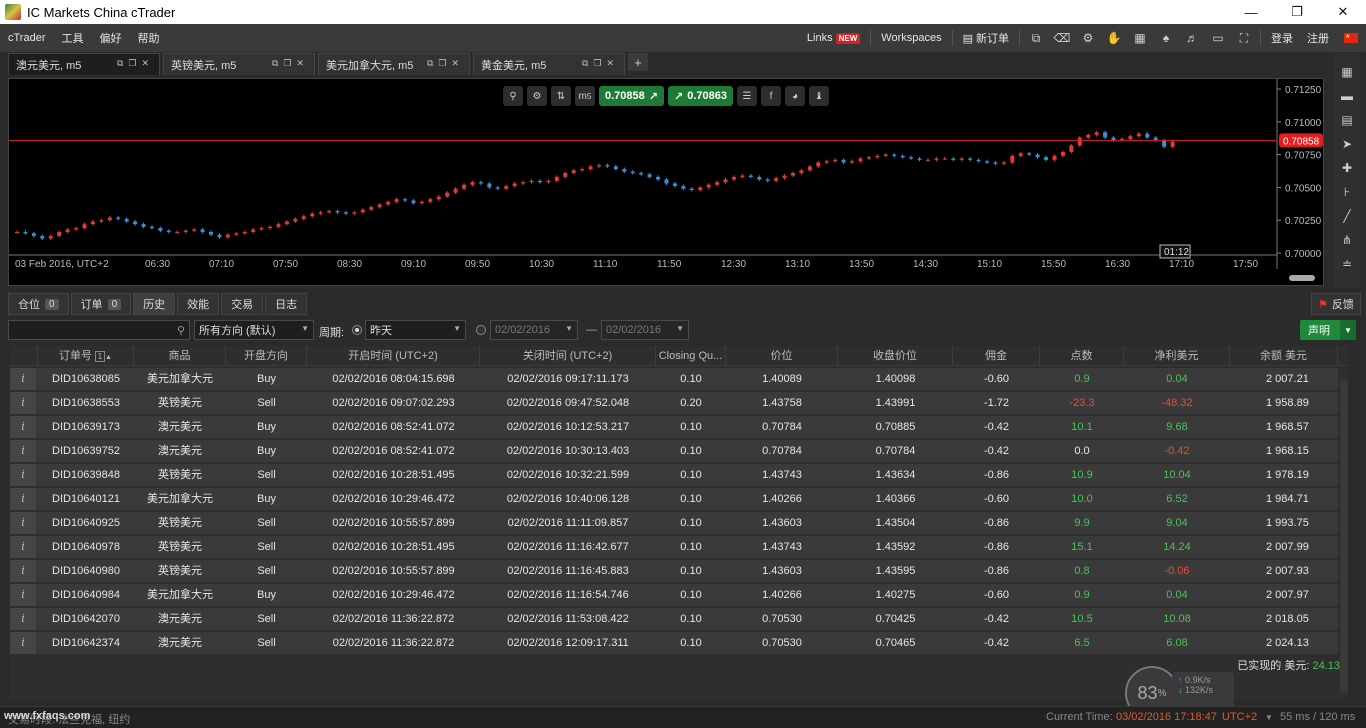  I want to click on column-header: 点数, so click(1082, 356).